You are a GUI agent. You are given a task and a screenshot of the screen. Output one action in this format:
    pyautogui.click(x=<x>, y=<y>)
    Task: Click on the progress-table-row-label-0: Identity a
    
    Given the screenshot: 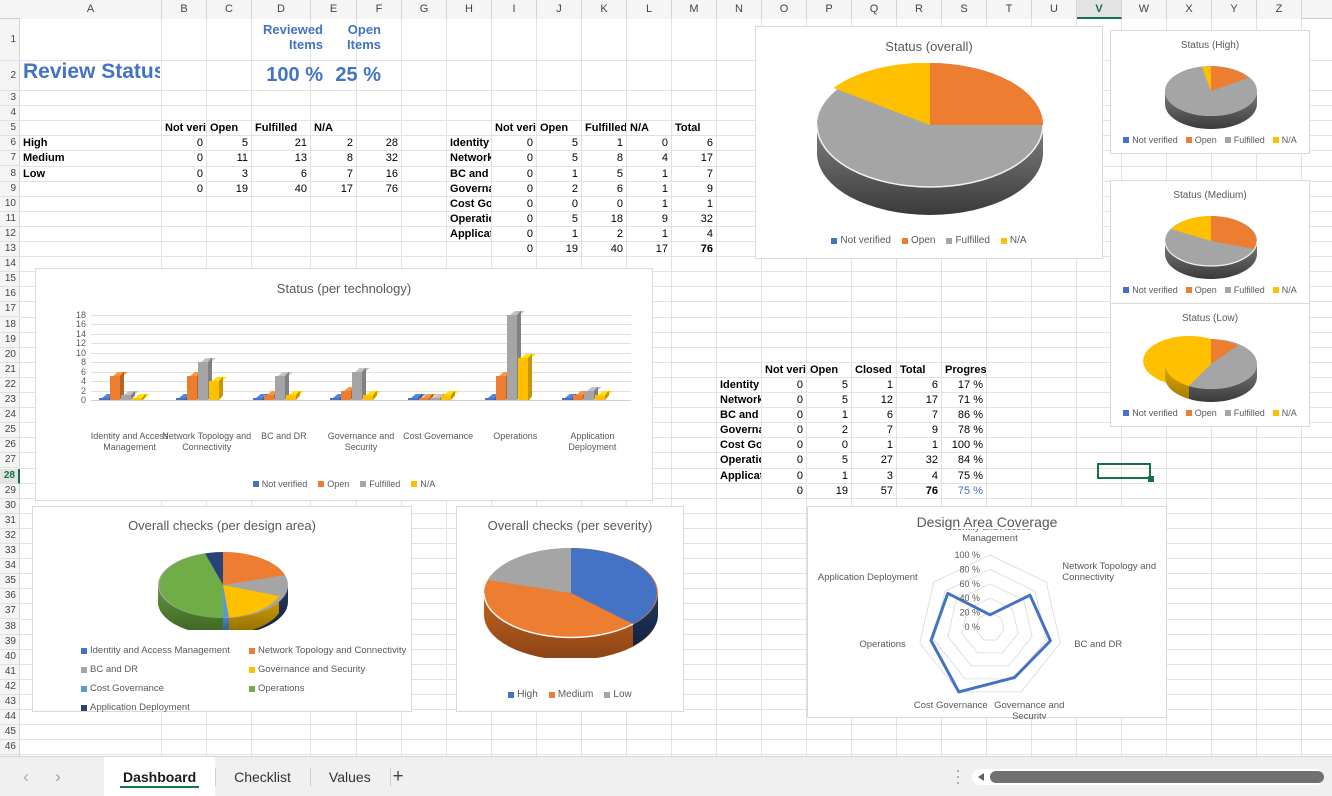 What is the action you would take?
    pyautogui.click(x=739, y=385)
    